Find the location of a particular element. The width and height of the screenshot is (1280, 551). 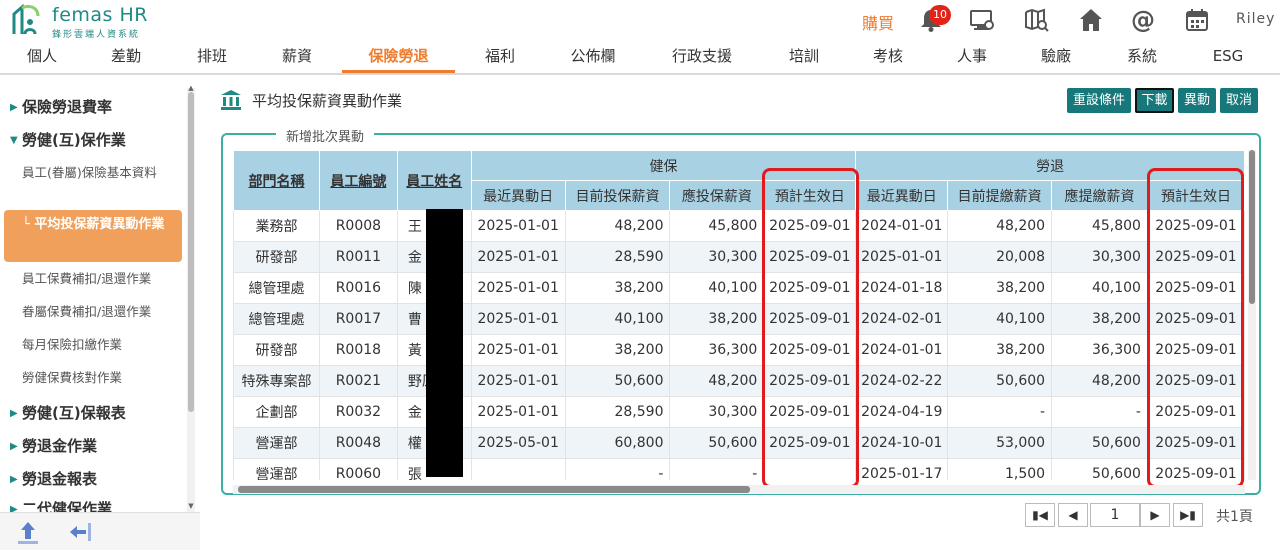

upload-icon is located at coordinates (28, 532).